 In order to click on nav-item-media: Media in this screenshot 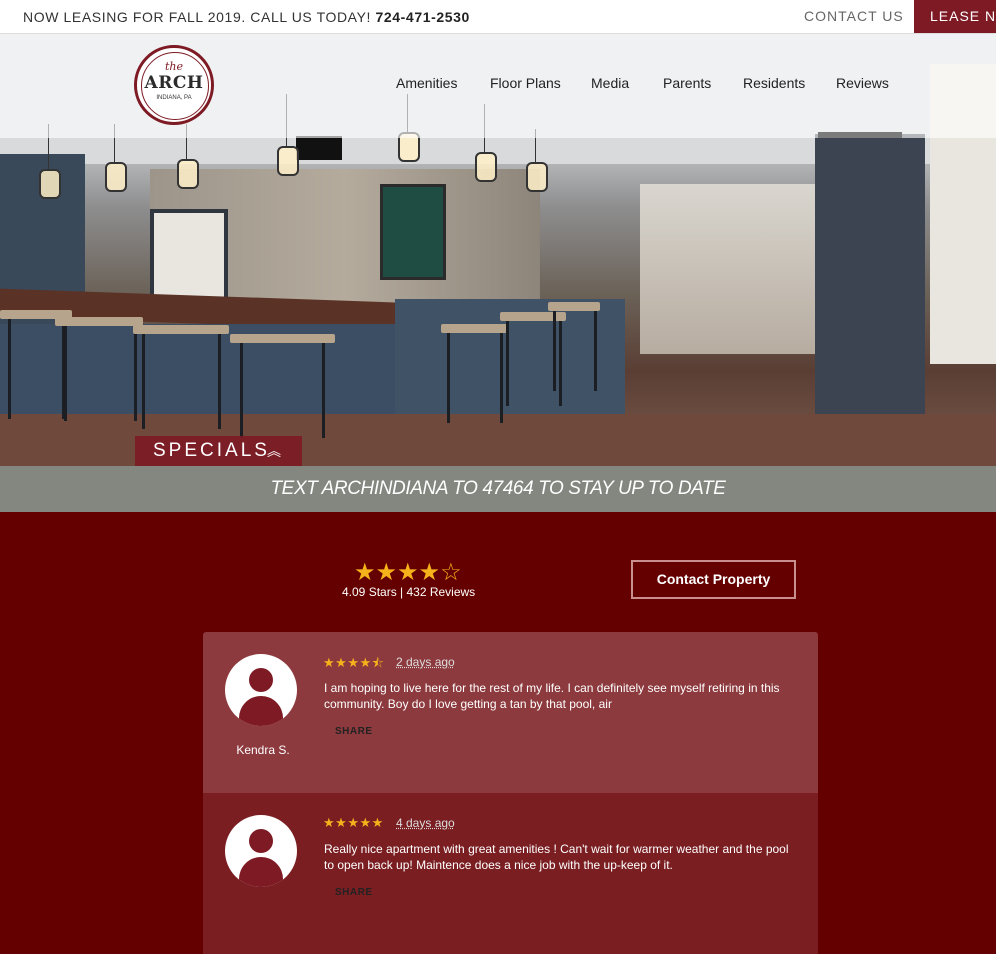, I will do `click(610, 83)`.